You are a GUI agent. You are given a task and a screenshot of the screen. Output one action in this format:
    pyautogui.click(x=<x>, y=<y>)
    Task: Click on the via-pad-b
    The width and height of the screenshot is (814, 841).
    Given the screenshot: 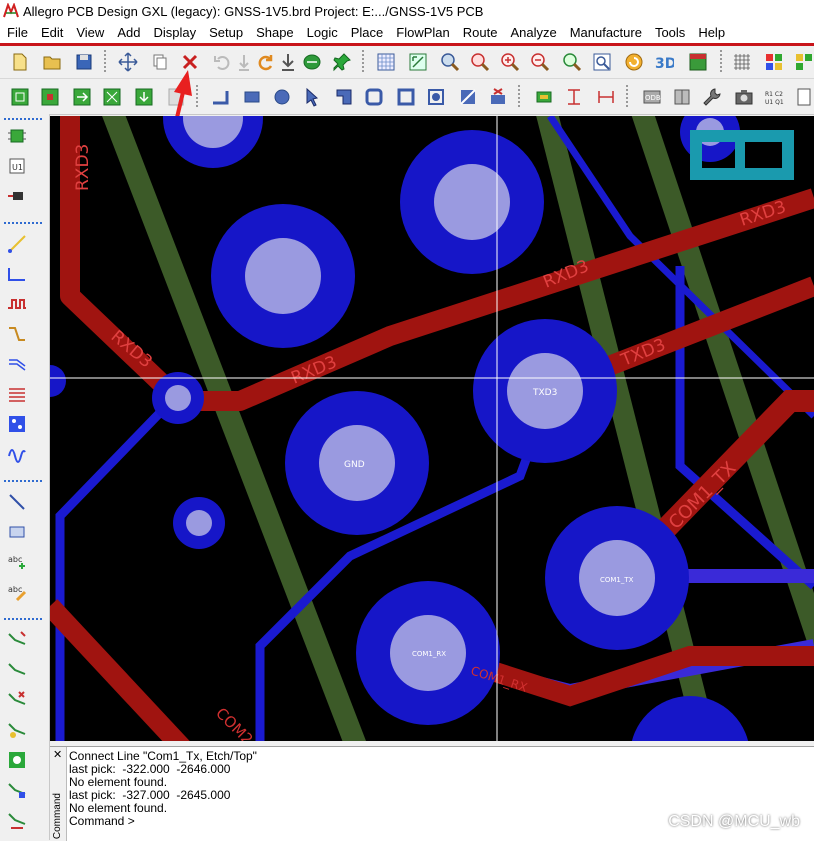 What is the action you would take?
    pyautogui.click(x=283, y=276)
    